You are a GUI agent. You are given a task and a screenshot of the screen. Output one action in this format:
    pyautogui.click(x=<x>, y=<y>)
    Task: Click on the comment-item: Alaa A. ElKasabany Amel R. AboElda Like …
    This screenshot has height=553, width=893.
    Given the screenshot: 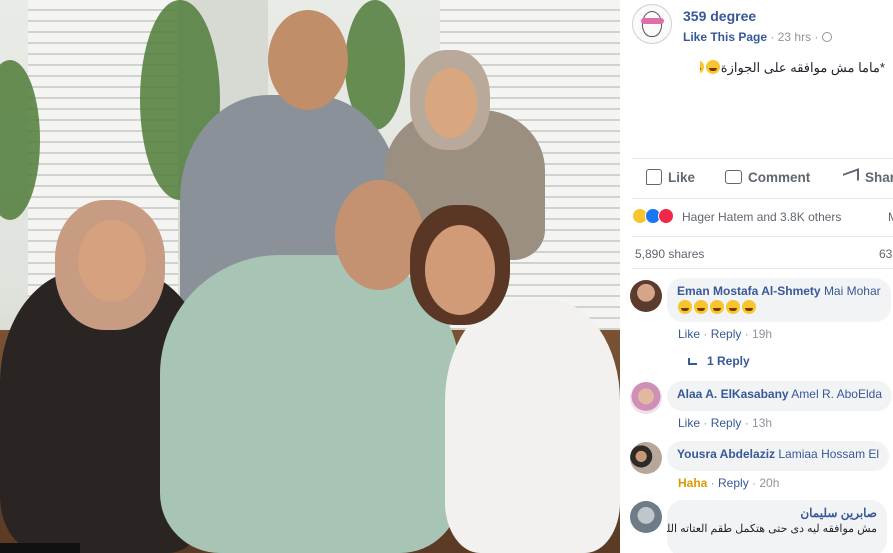 What is the action you would take?
    pyautogui.click(x=761, y=407)
    